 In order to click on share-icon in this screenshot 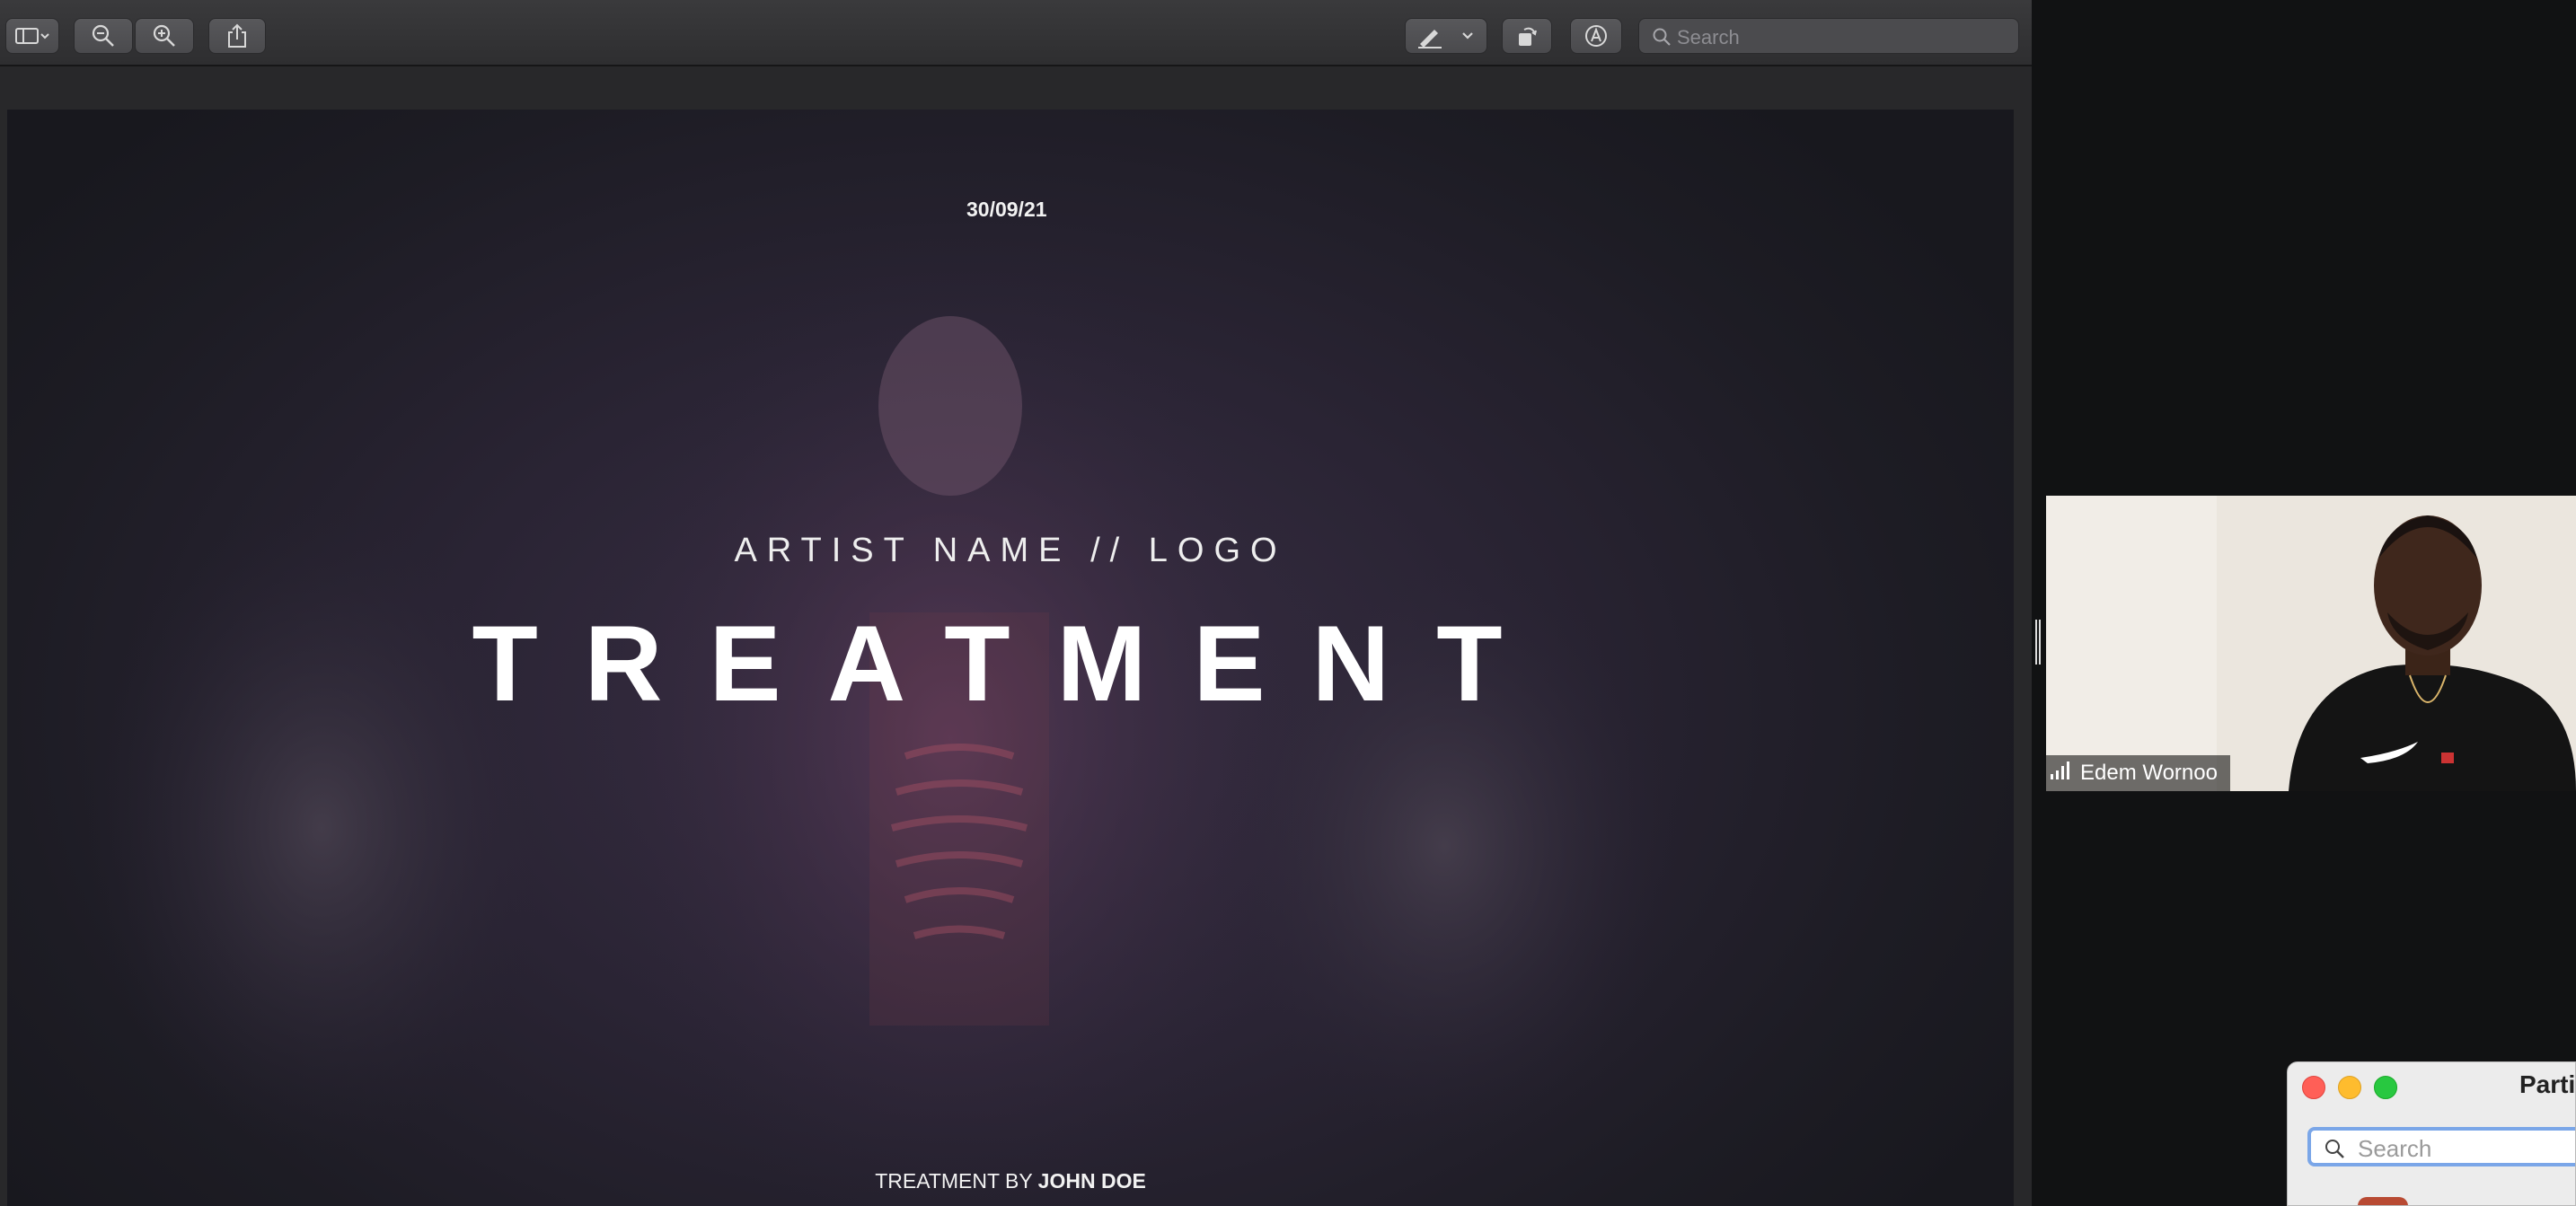, I will do `click(237, 36)`.